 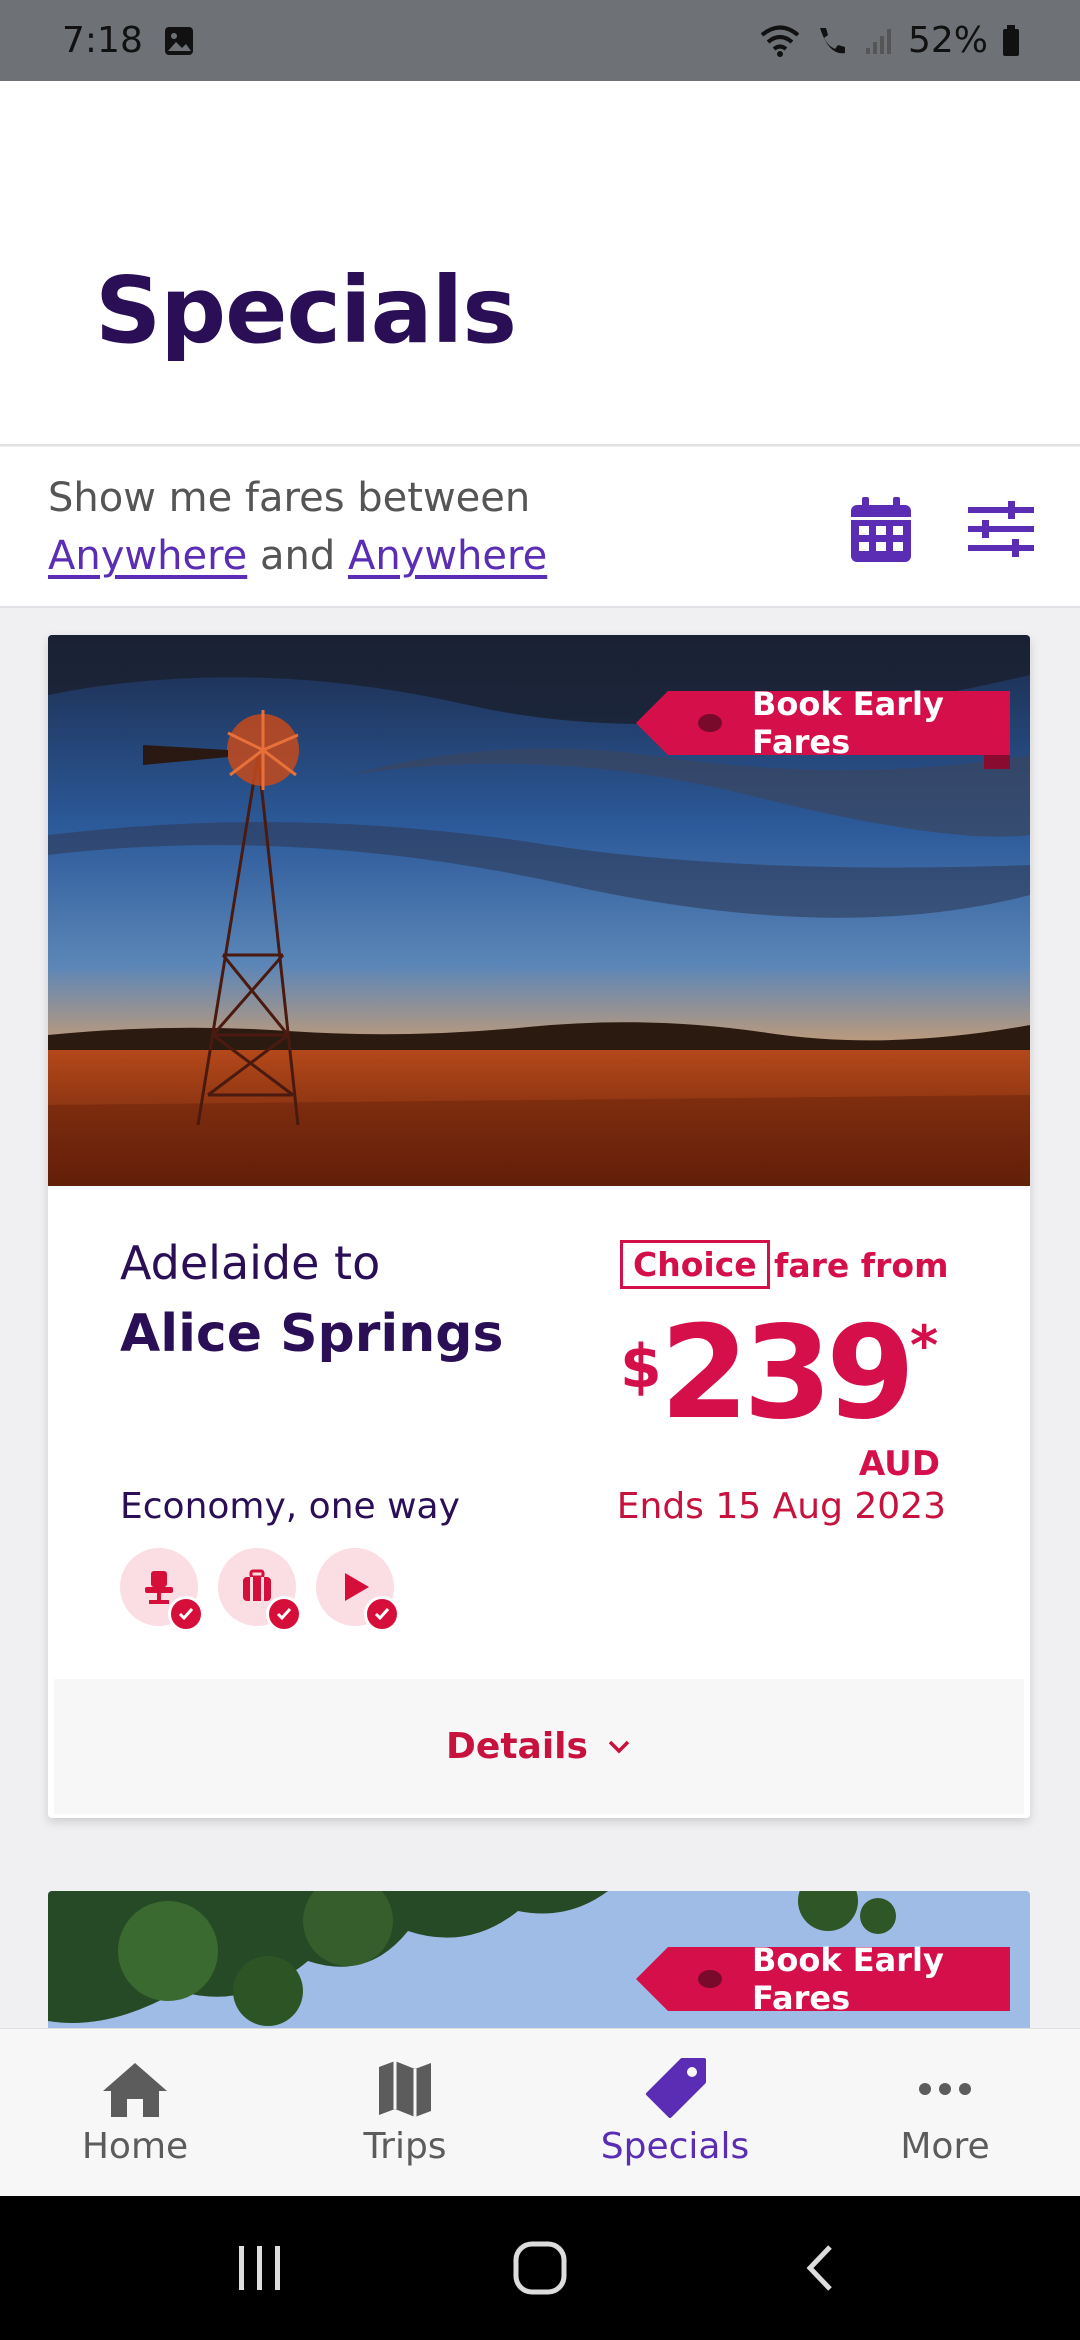 I want to click on filter-route: Anywhere and Anywhere, so click(x=297, y=556).